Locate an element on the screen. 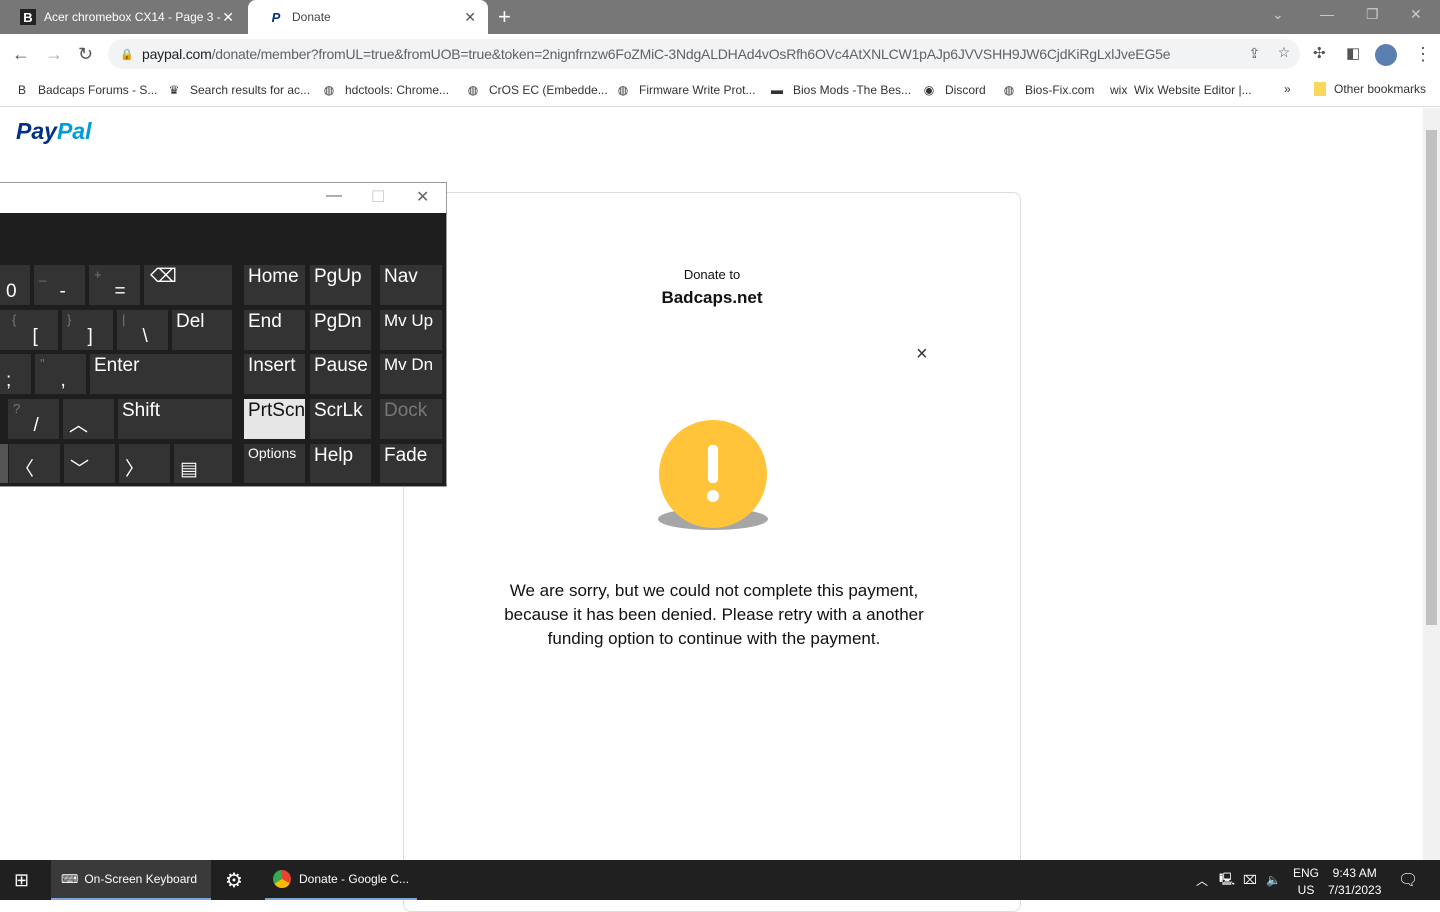 This screenshot has width=1440, height=912. key-dock: Dock is located at coordinates (411, 419).